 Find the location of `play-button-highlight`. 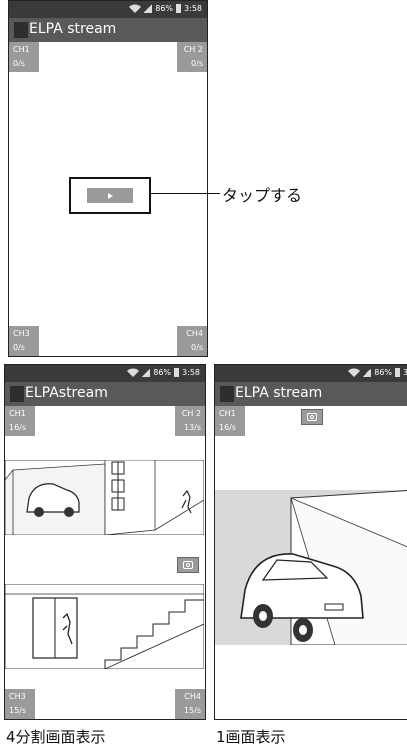

play-button-highlight is located at coordinates (110, 195).